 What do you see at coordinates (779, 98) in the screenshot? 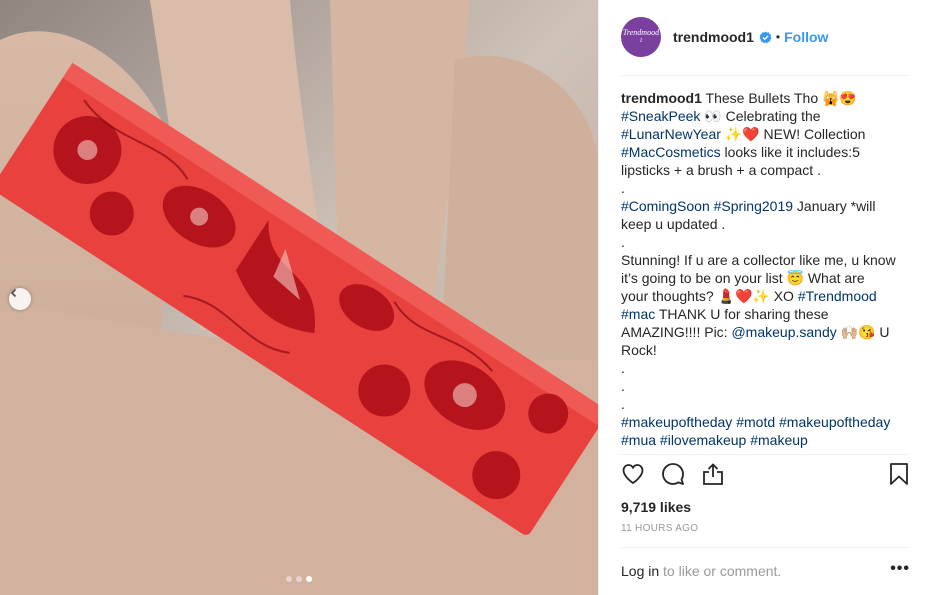
I see `caption-text: These Bullets Tho 🙀😍` at bounding box center [779, 98].